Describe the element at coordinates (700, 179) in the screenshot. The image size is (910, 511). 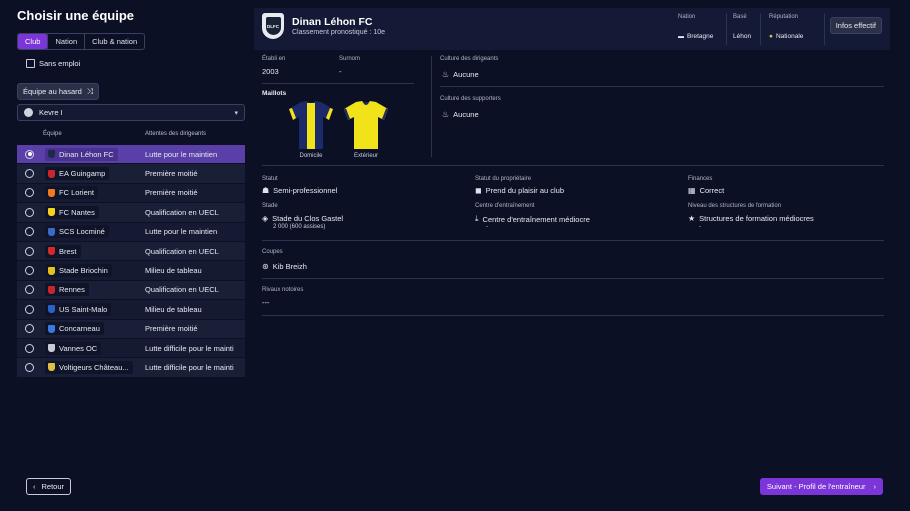
I see `finances-label: Finances` at that location.